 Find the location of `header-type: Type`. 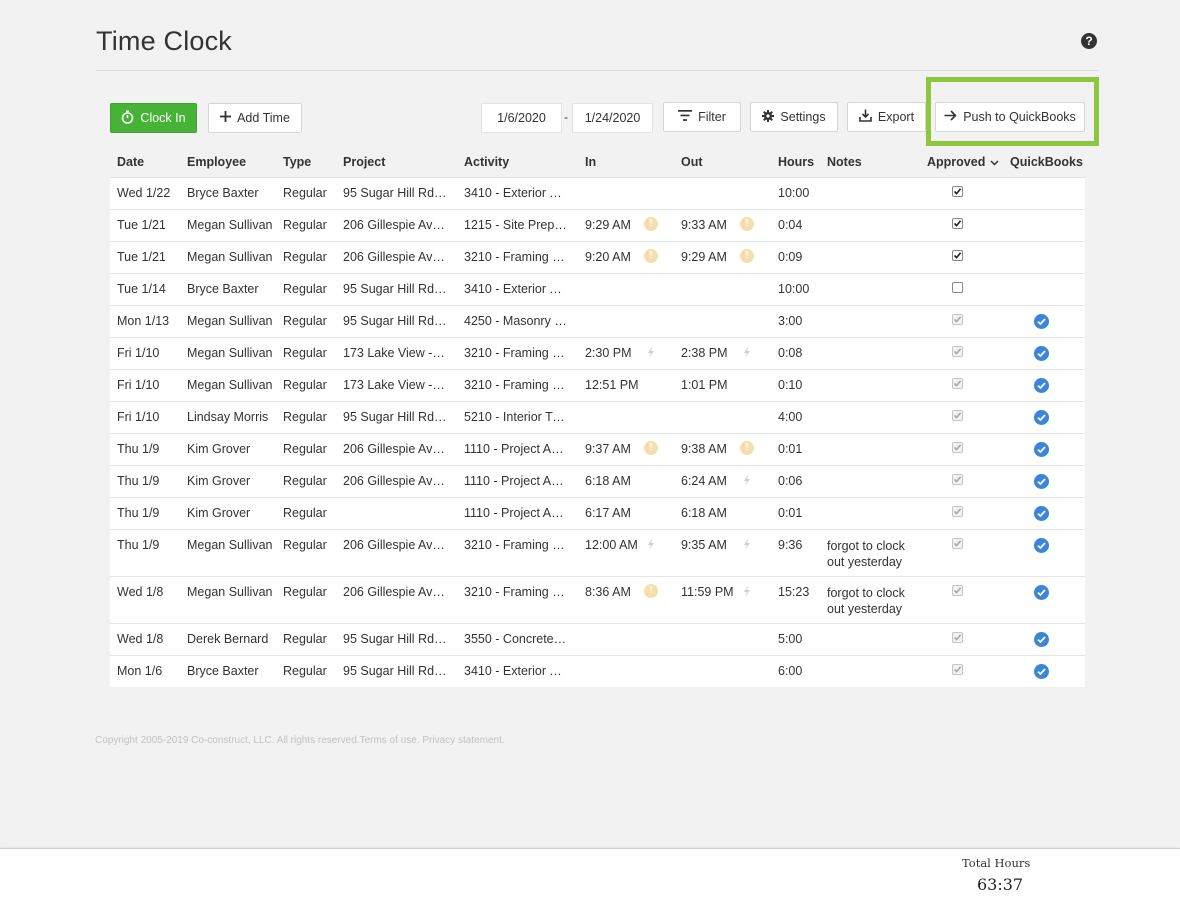

header-type: Type is located at coordinates (297, 162).